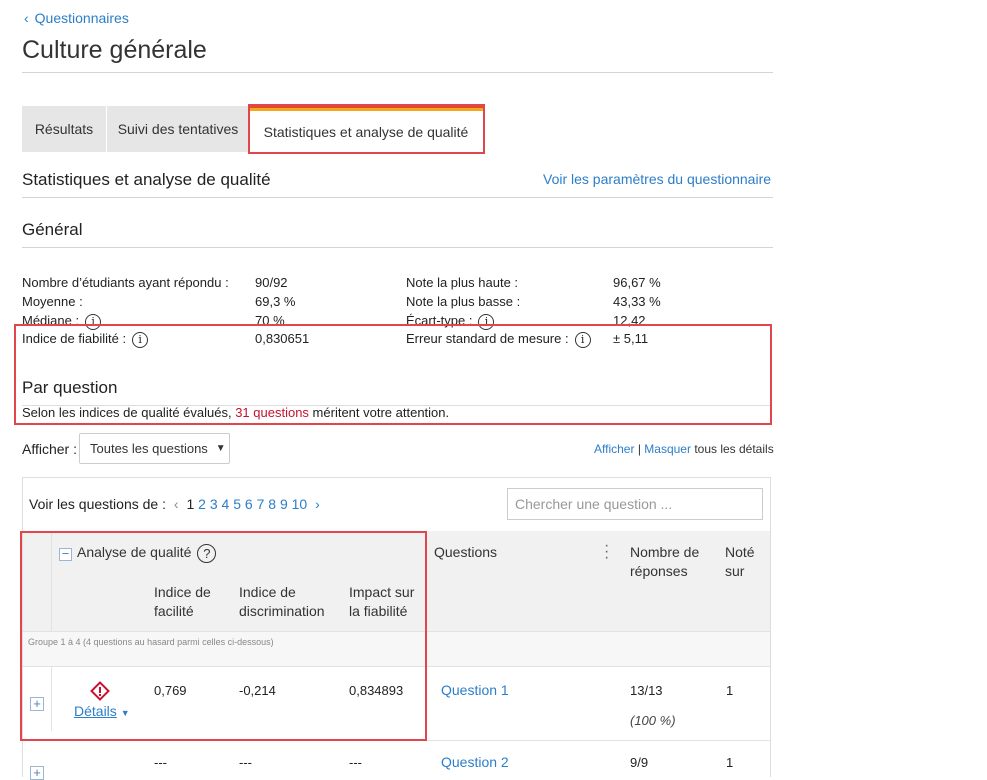 Image resolution: width=987 pixels, height=780 pixels. What do you see at coordinates (70, 387) in the screenshot?
I see `per-question-title: Par question` at bounding box center [70, 387].